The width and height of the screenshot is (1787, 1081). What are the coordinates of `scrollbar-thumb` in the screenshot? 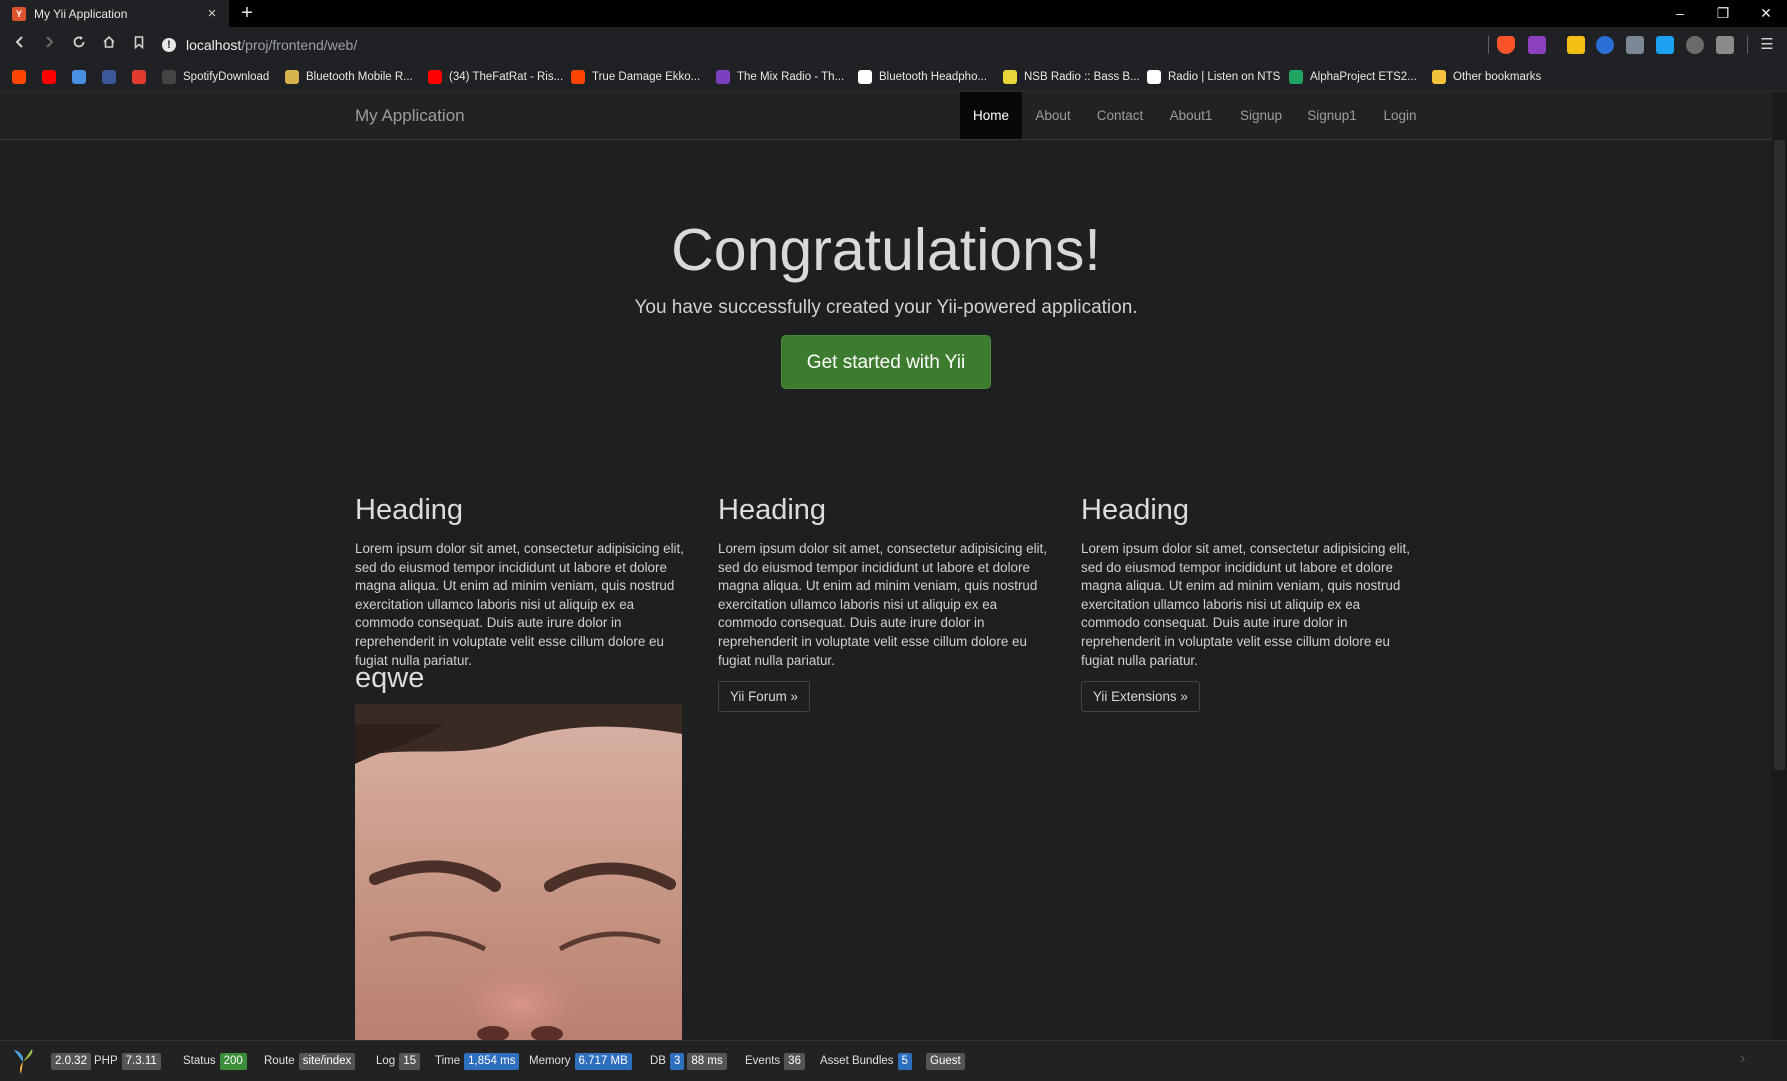 It's located at (1779, 455).